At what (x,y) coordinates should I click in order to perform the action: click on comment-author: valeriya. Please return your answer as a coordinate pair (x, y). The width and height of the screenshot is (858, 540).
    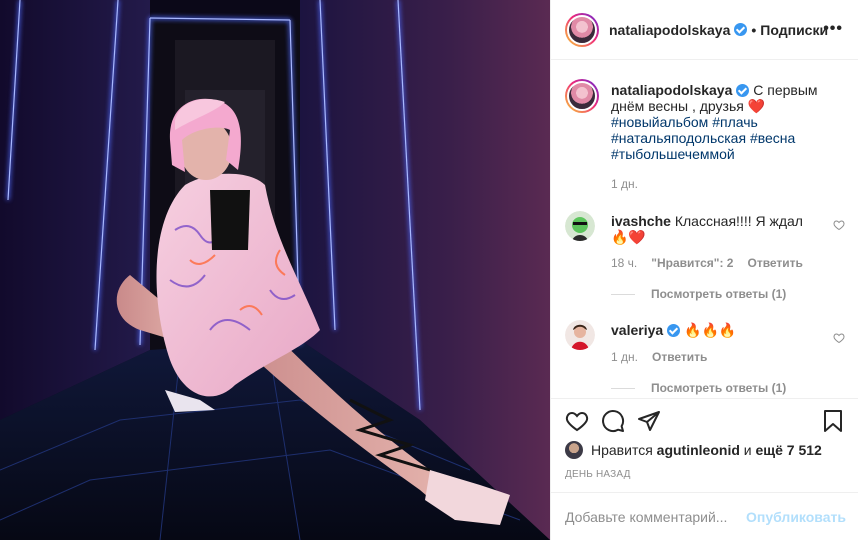
    Looking at the image, I should click on (637, 330).